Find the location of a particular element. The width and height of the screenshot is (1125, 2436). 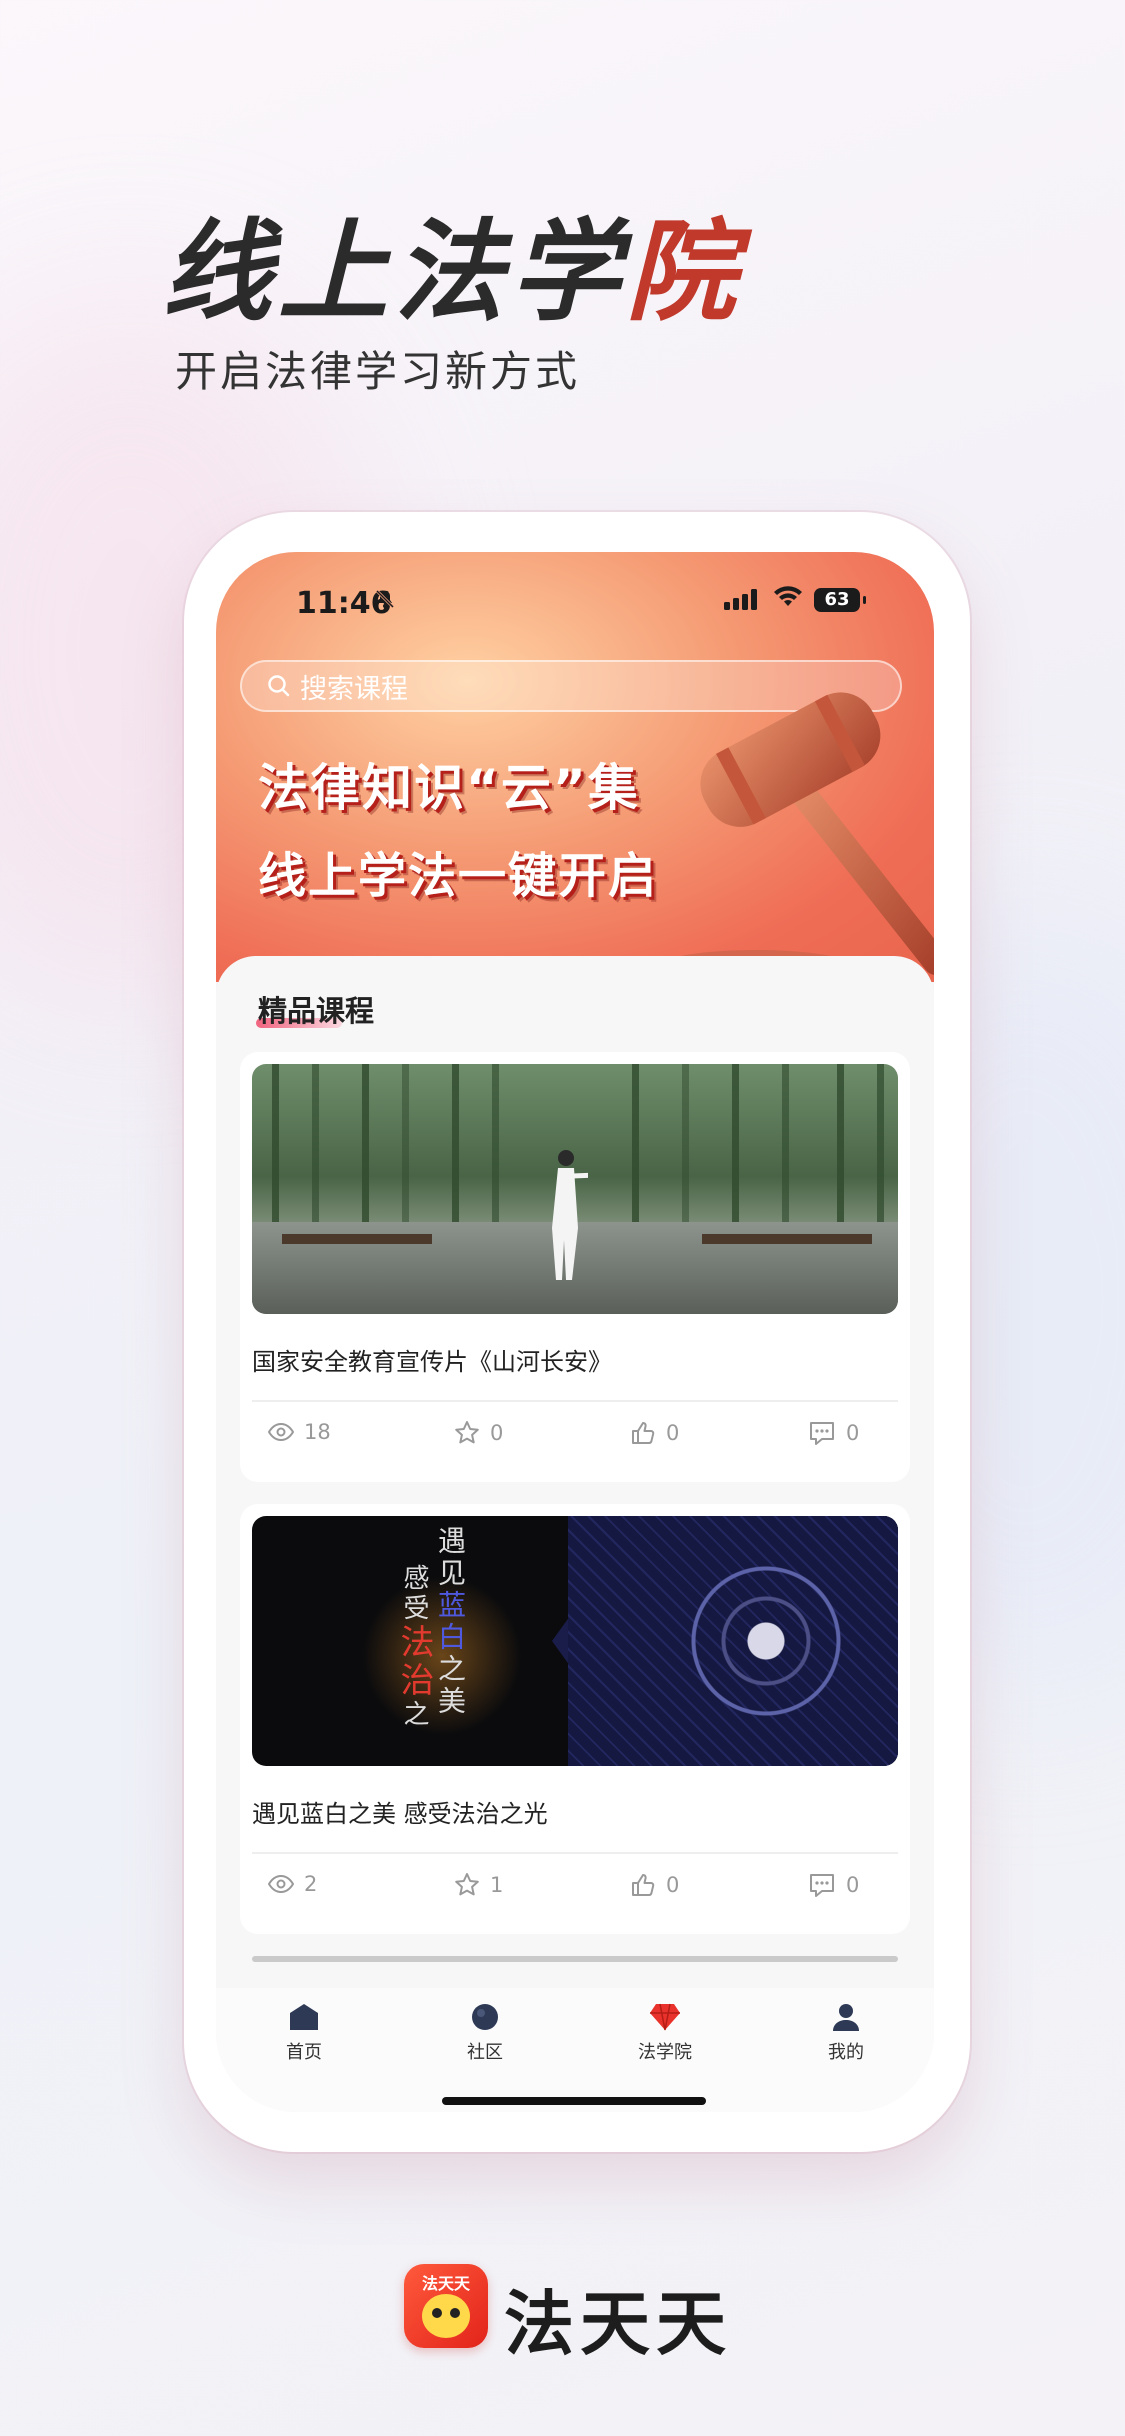

views-stat: 2 is located at coordinates (292, 1884).